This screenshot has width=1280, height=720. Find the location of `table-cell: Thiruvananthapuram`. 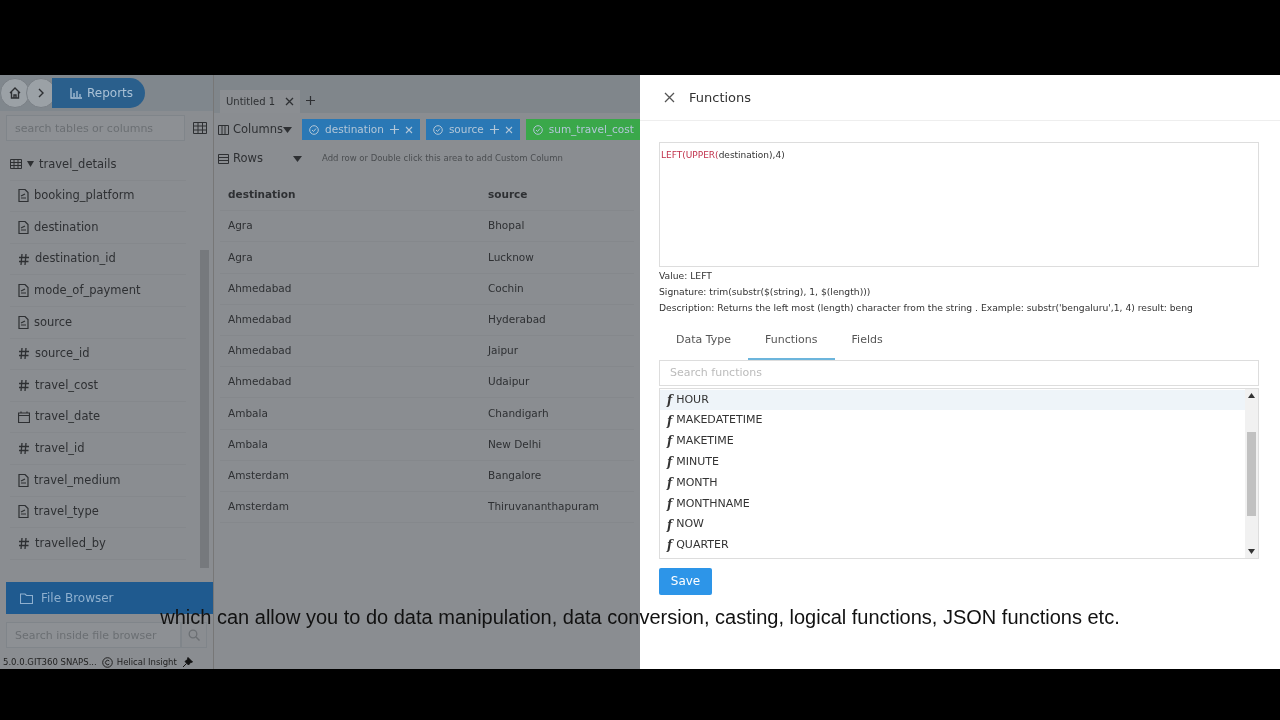

table-cell: Thiruvananthapuram is located at coordinates (543, 507).